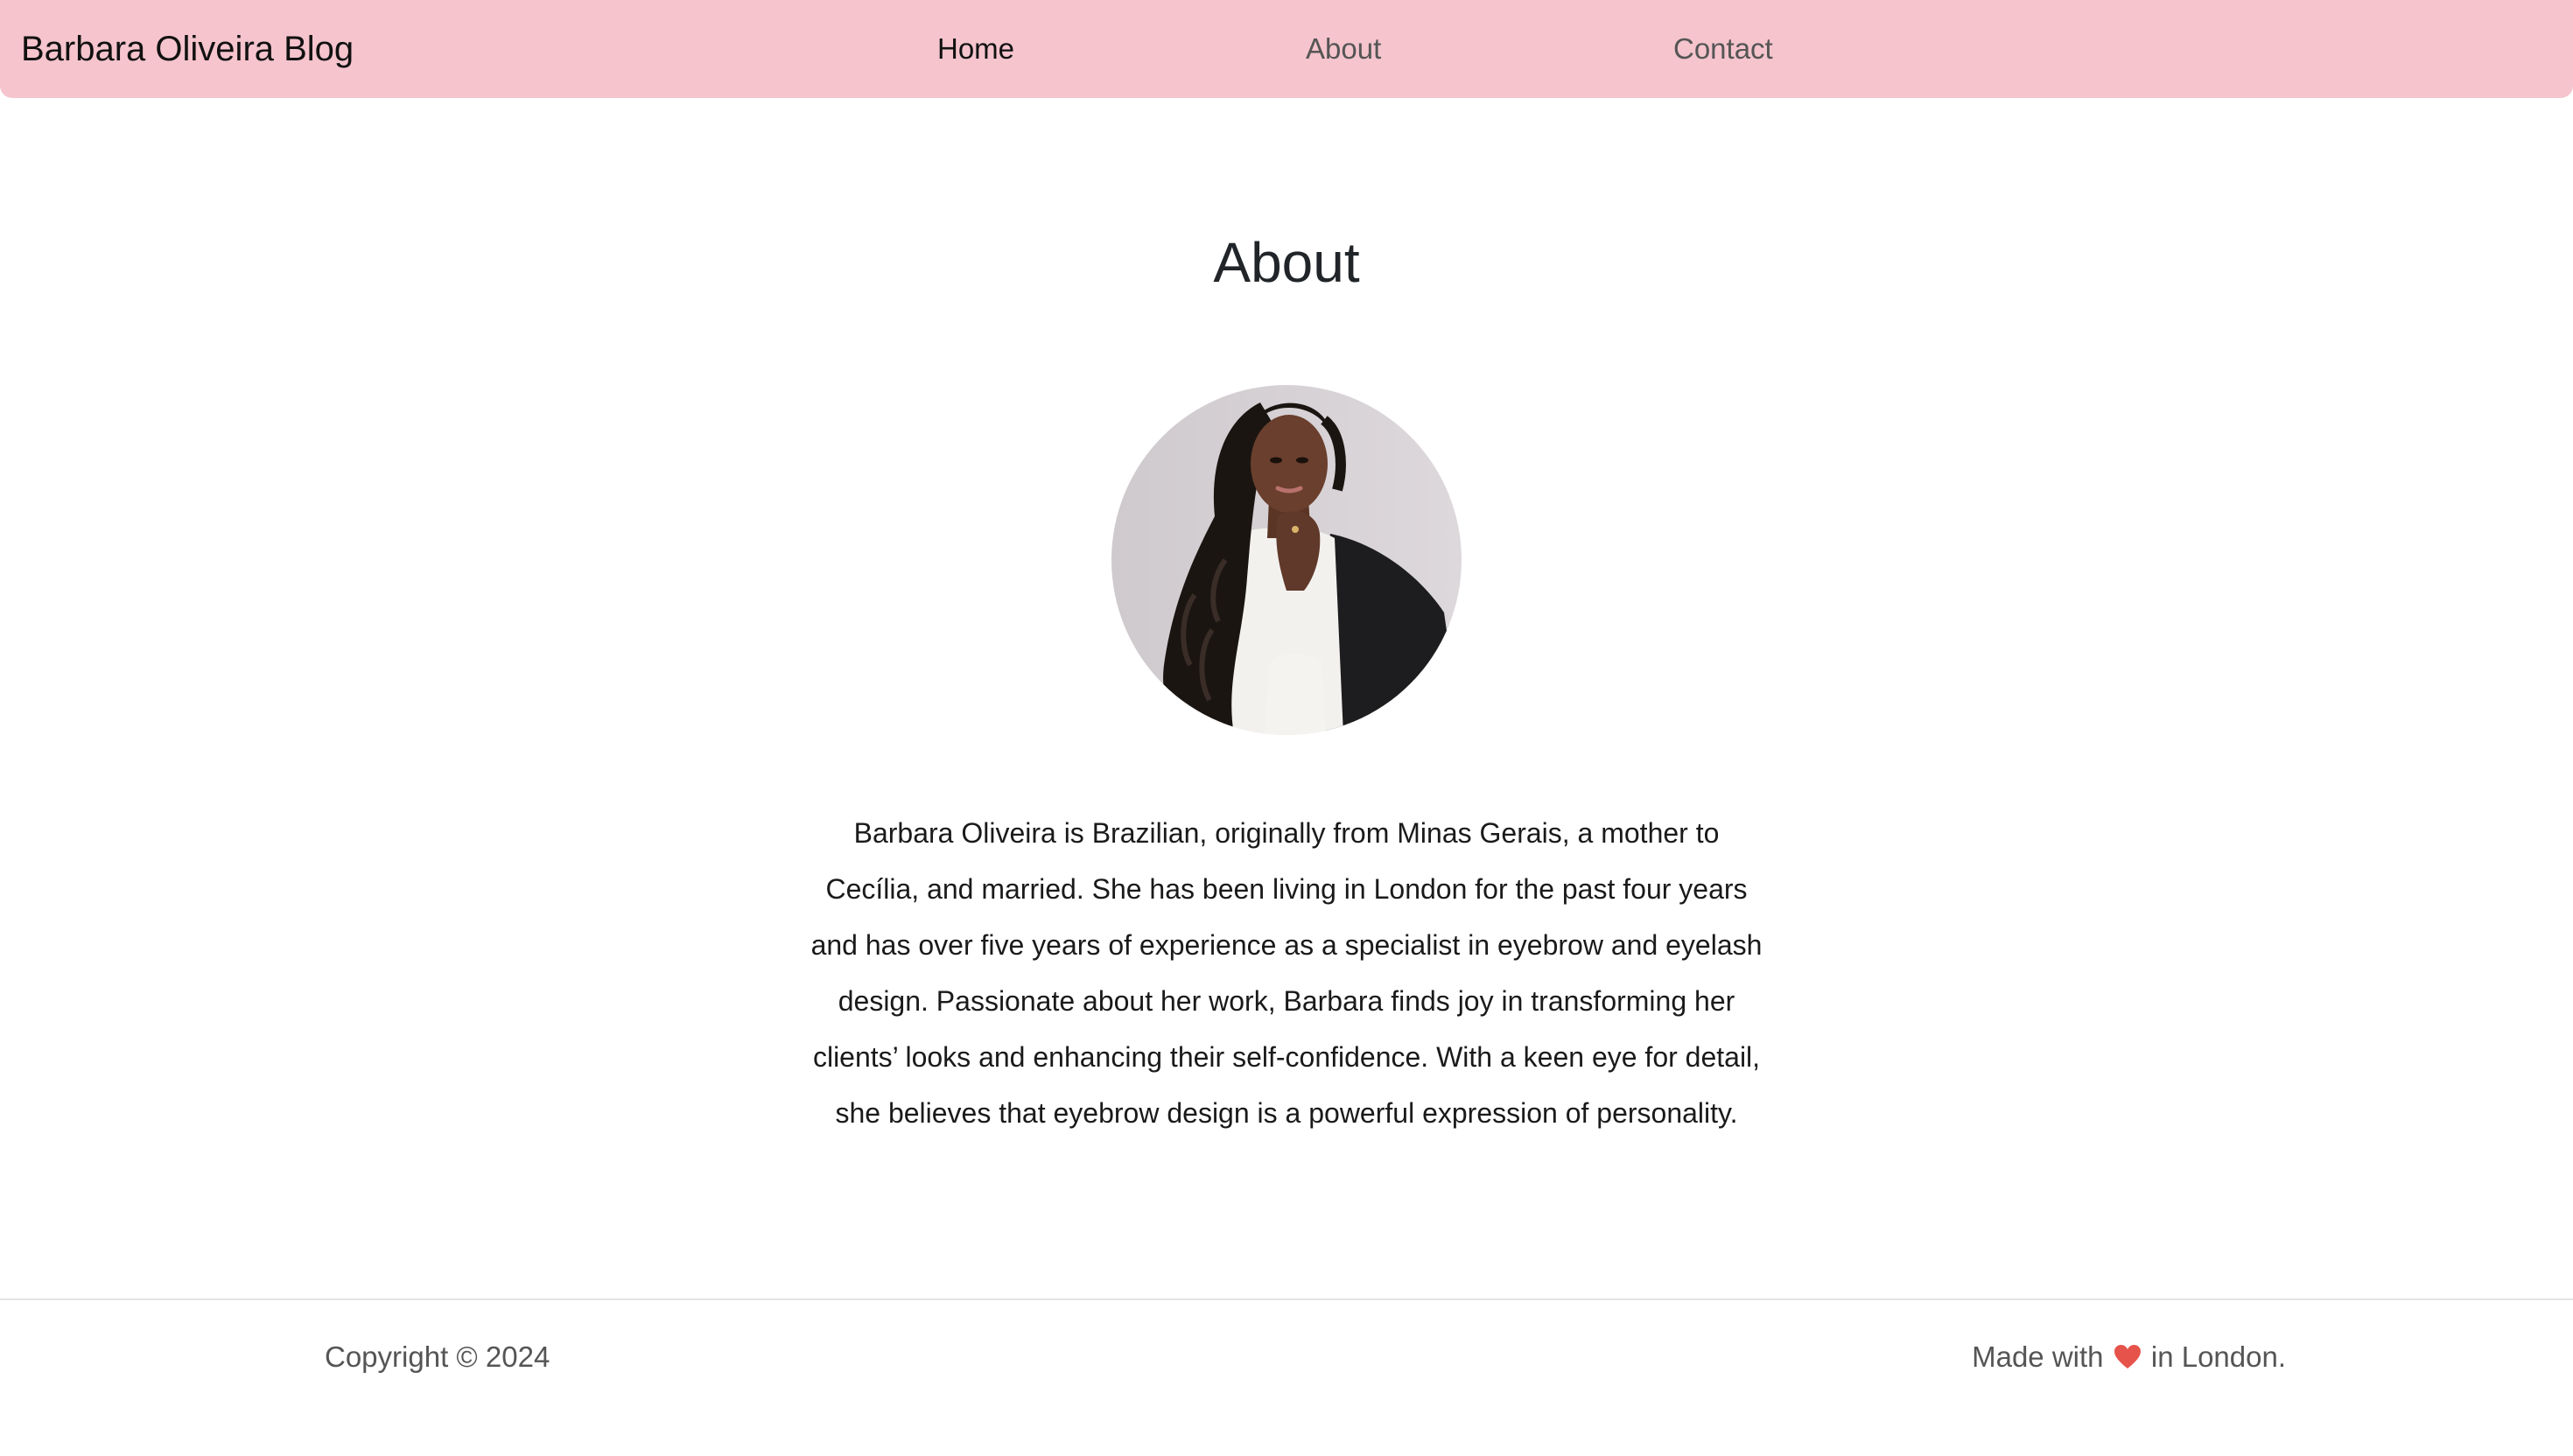 This screenshot has height=1456, width=2573. I want to click on brand-link: Barbara Oliveira Blog, so click(187, 49).